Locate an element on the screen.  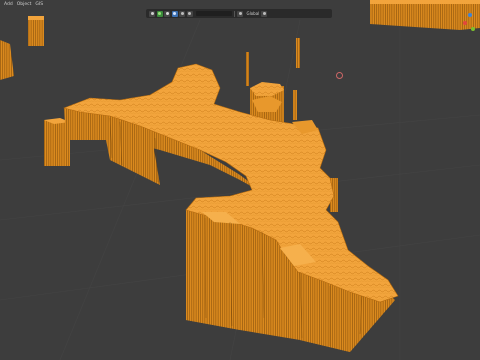
transform-orientation-label: Global is located at coordinates (253, 13).